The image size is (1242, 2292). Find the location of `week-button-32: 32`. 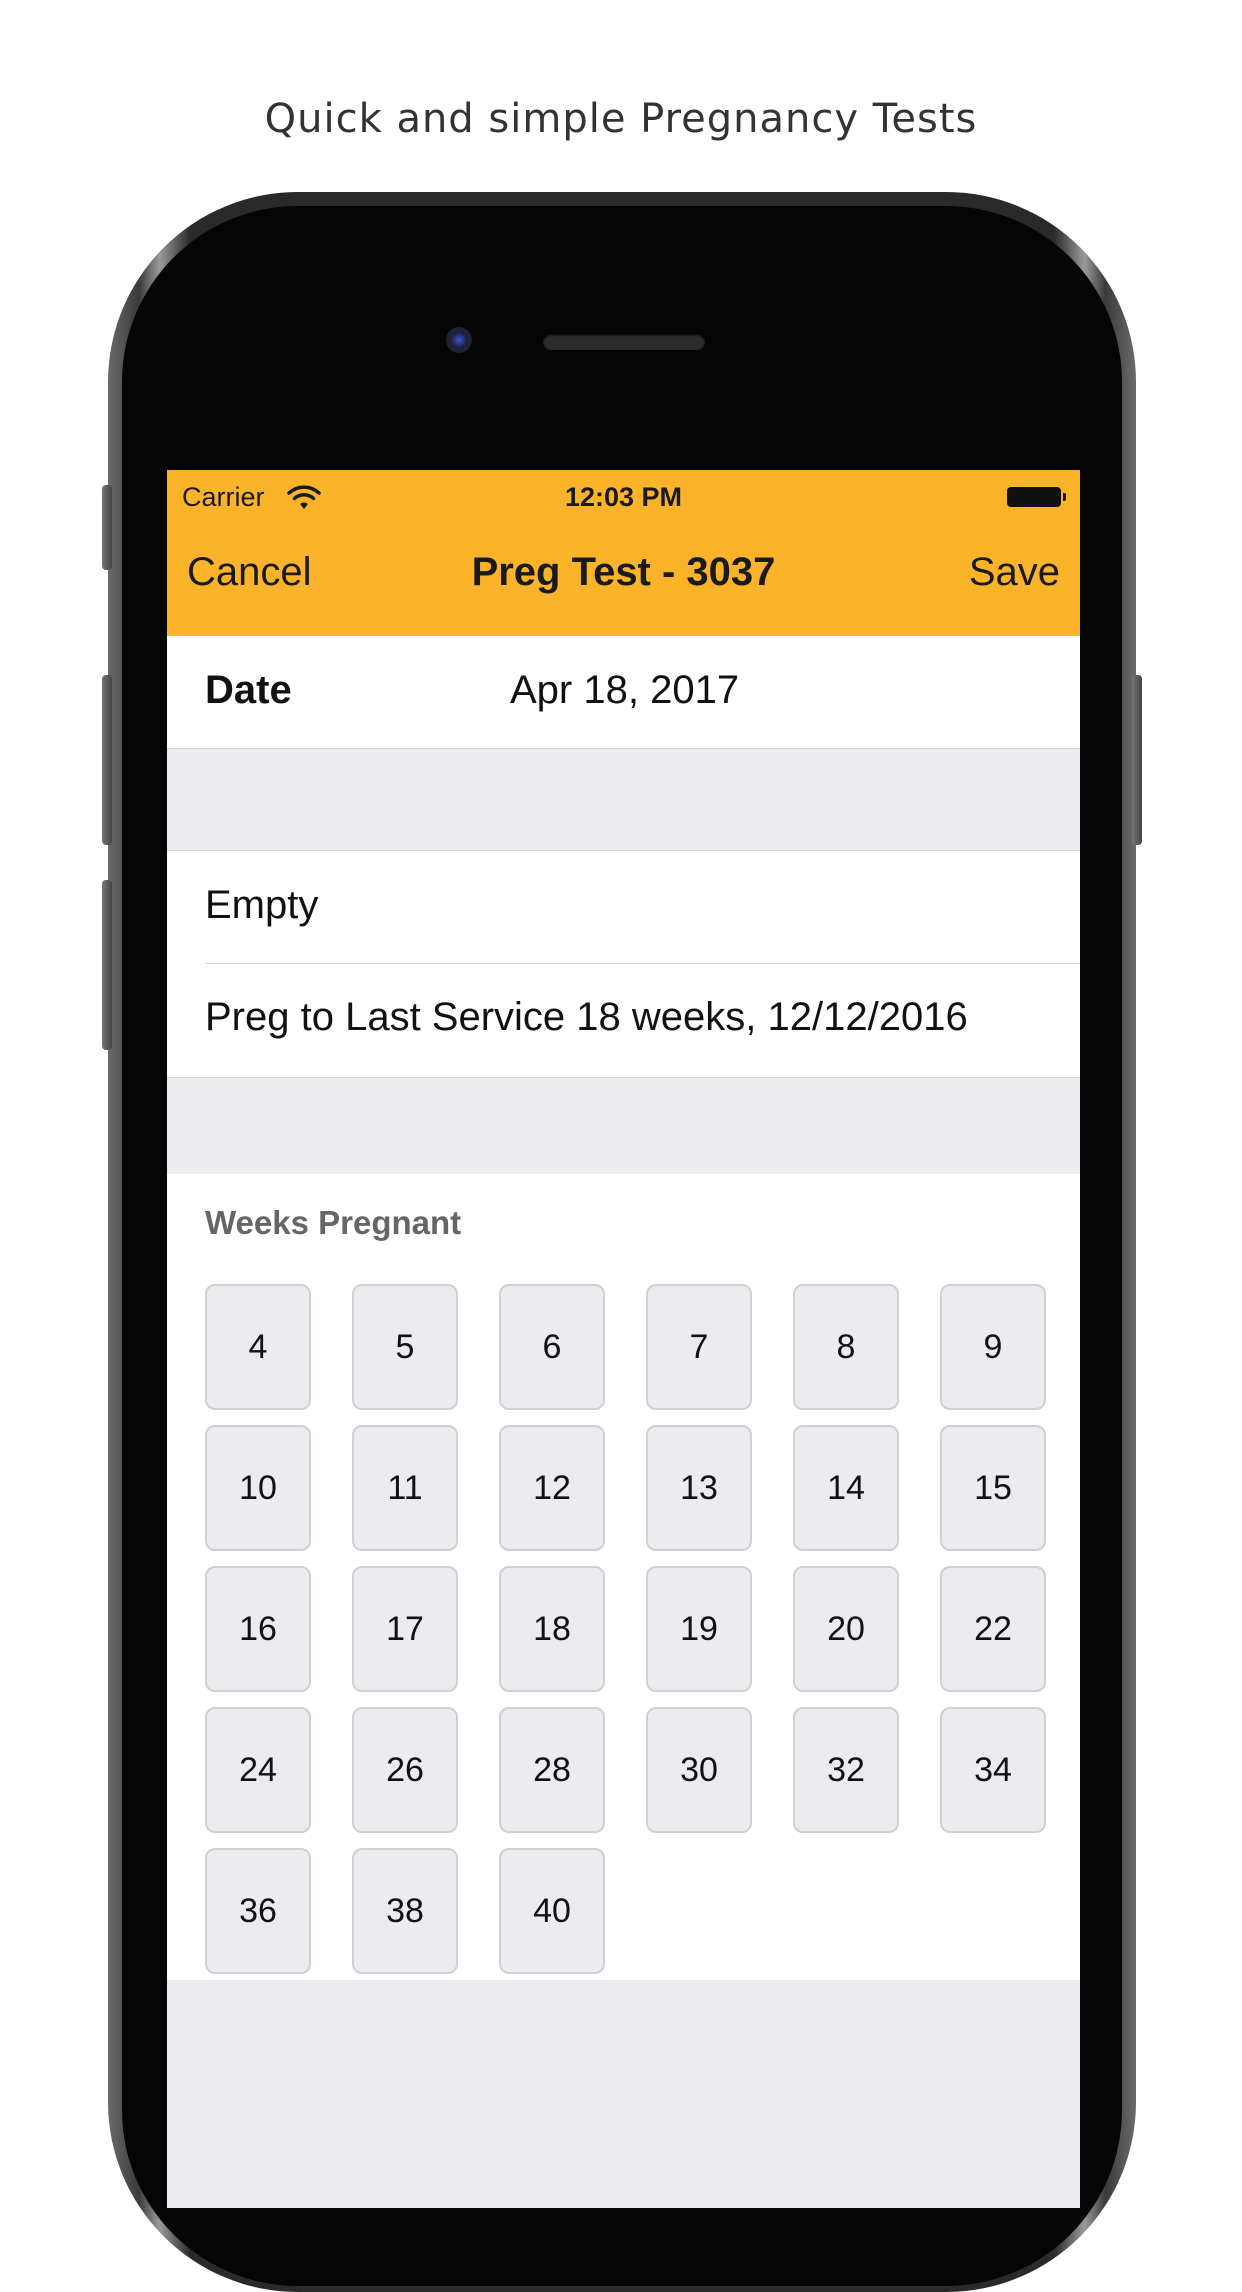

week-button-32: 32 is located at coordinates (846, 1770).